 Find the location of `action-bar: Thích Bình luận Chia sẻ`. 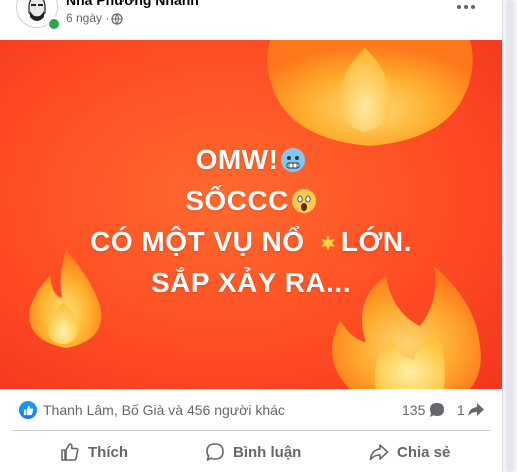

action-bar: Thích Bình luận Chia sẻ is located at coordinates (251, 452).